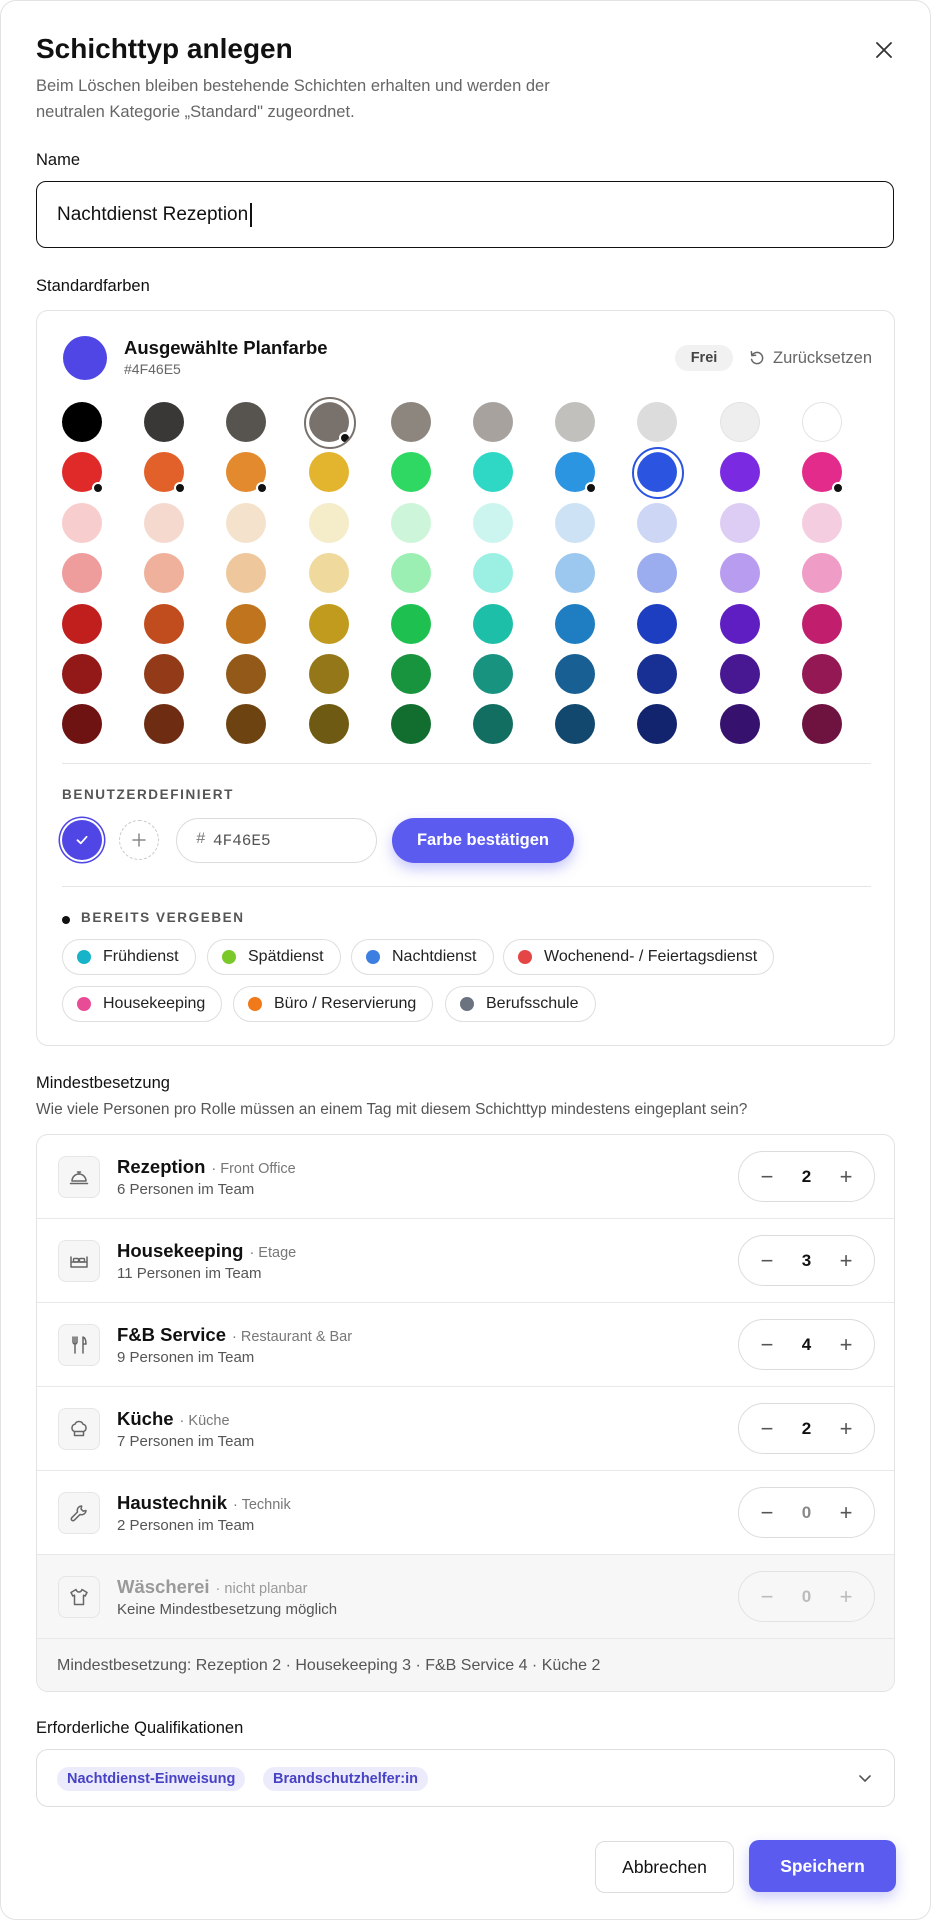  I want to click on role-team-size: 6 Personen im Team, so click(186, 1189).